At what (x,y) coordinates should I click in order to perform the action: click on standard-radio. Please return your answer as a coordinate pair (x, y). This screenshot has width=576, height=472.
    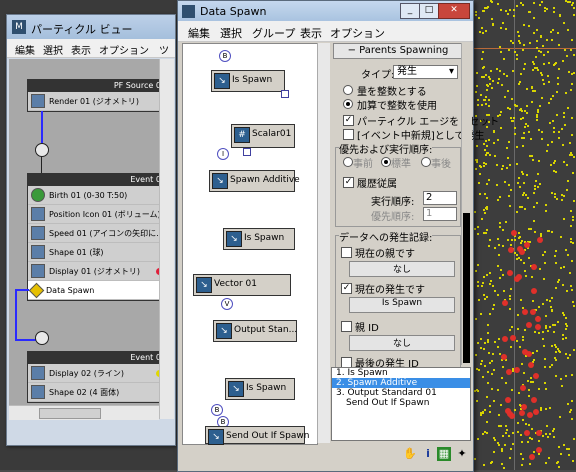
    Looking at the image, I should click on (386, 162).